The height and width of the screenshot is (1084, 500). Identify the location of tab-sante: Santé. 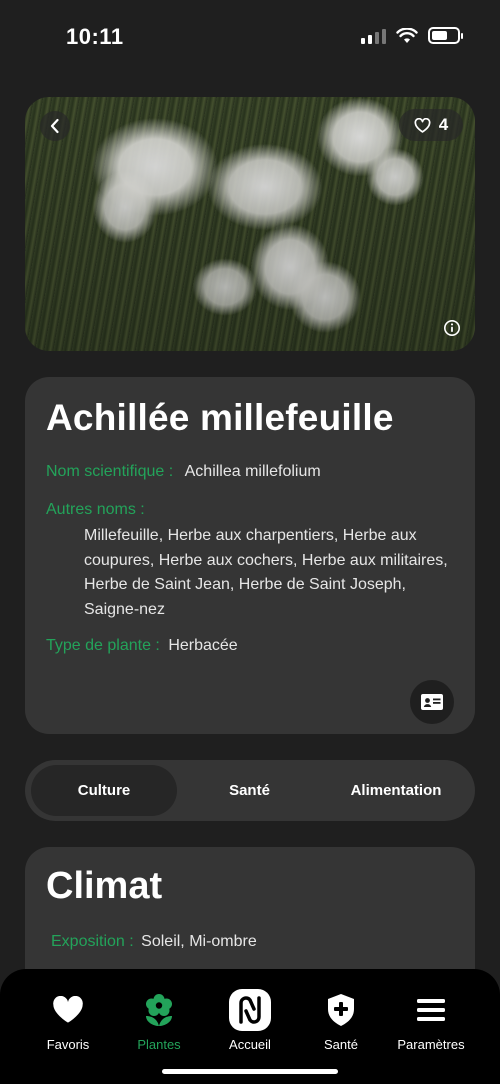
(249, 790).